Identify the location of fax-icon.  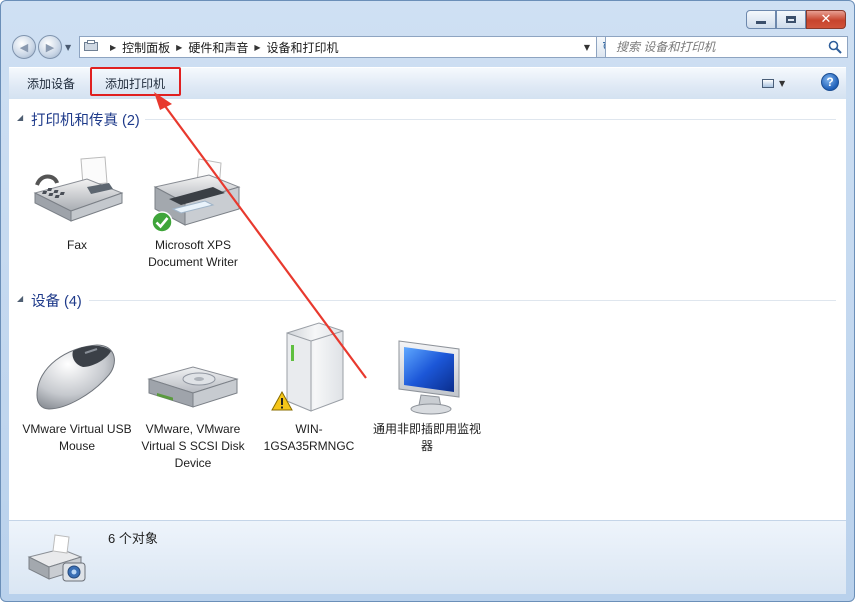
(77, 195).